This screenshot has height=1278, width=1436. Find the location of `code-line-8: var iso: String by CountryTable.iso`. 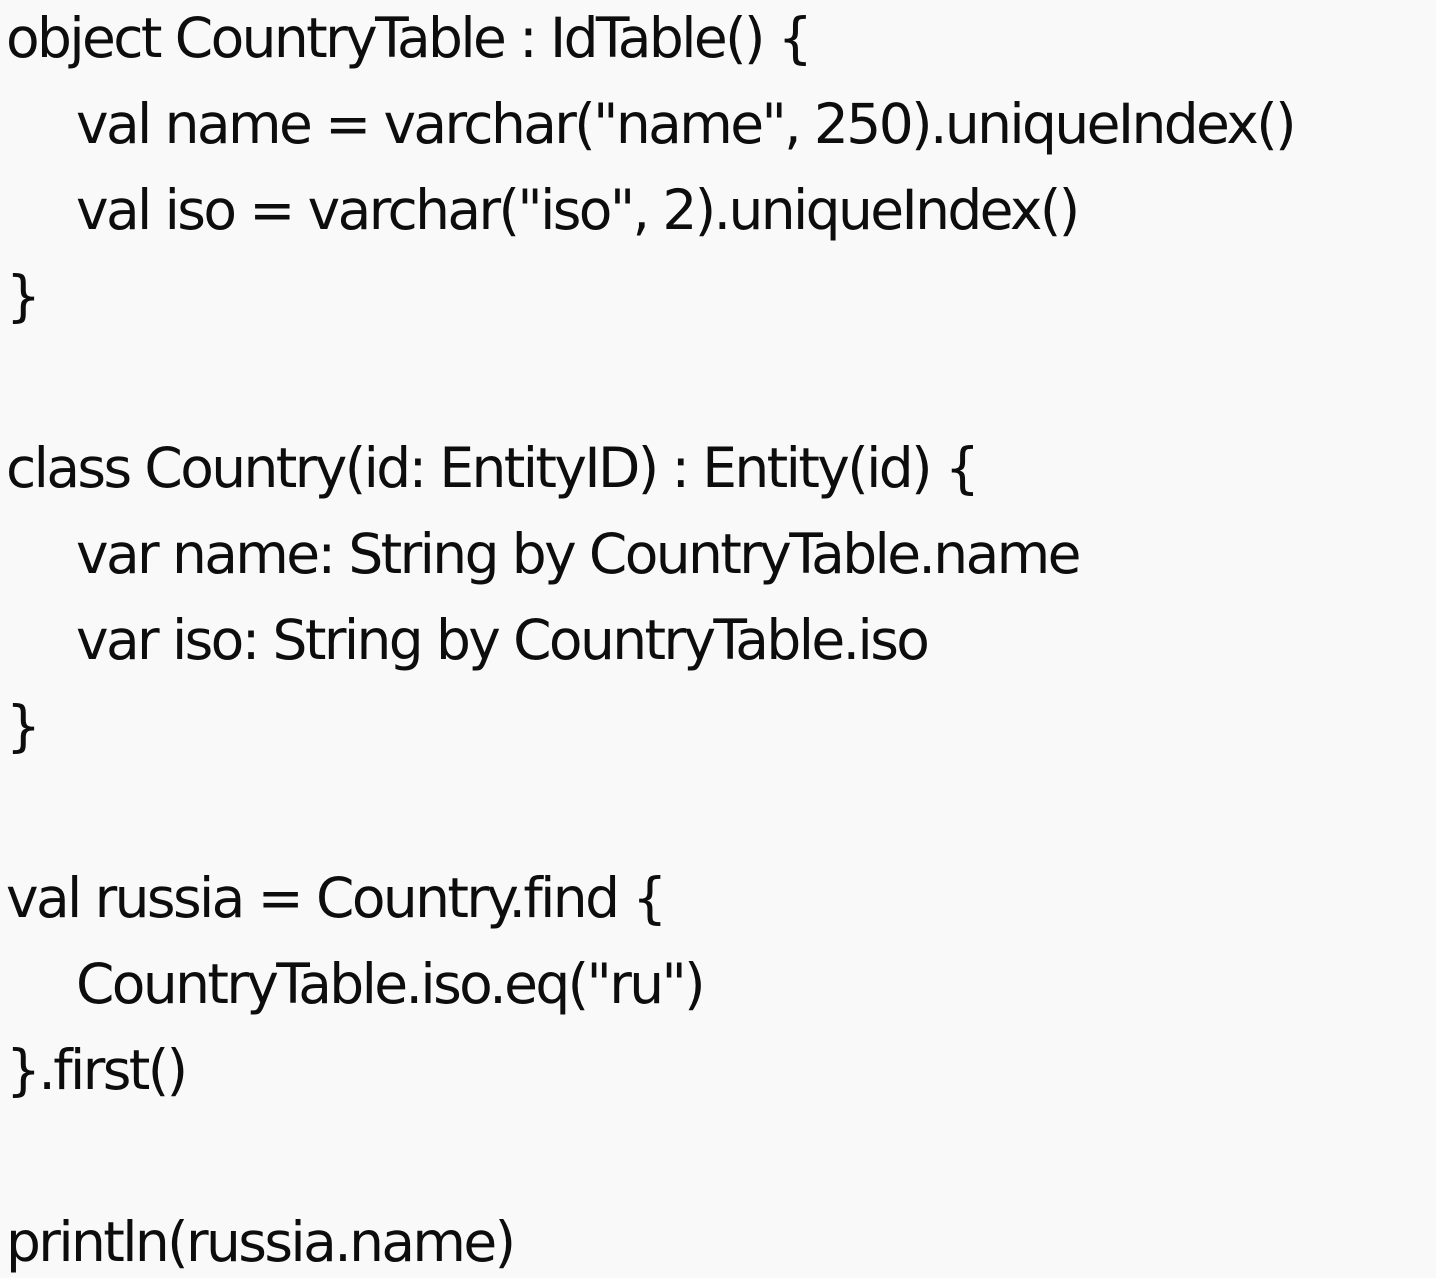

code-line-8: var iso: String by CountryTable.iso is located at coordinates (503, 640).